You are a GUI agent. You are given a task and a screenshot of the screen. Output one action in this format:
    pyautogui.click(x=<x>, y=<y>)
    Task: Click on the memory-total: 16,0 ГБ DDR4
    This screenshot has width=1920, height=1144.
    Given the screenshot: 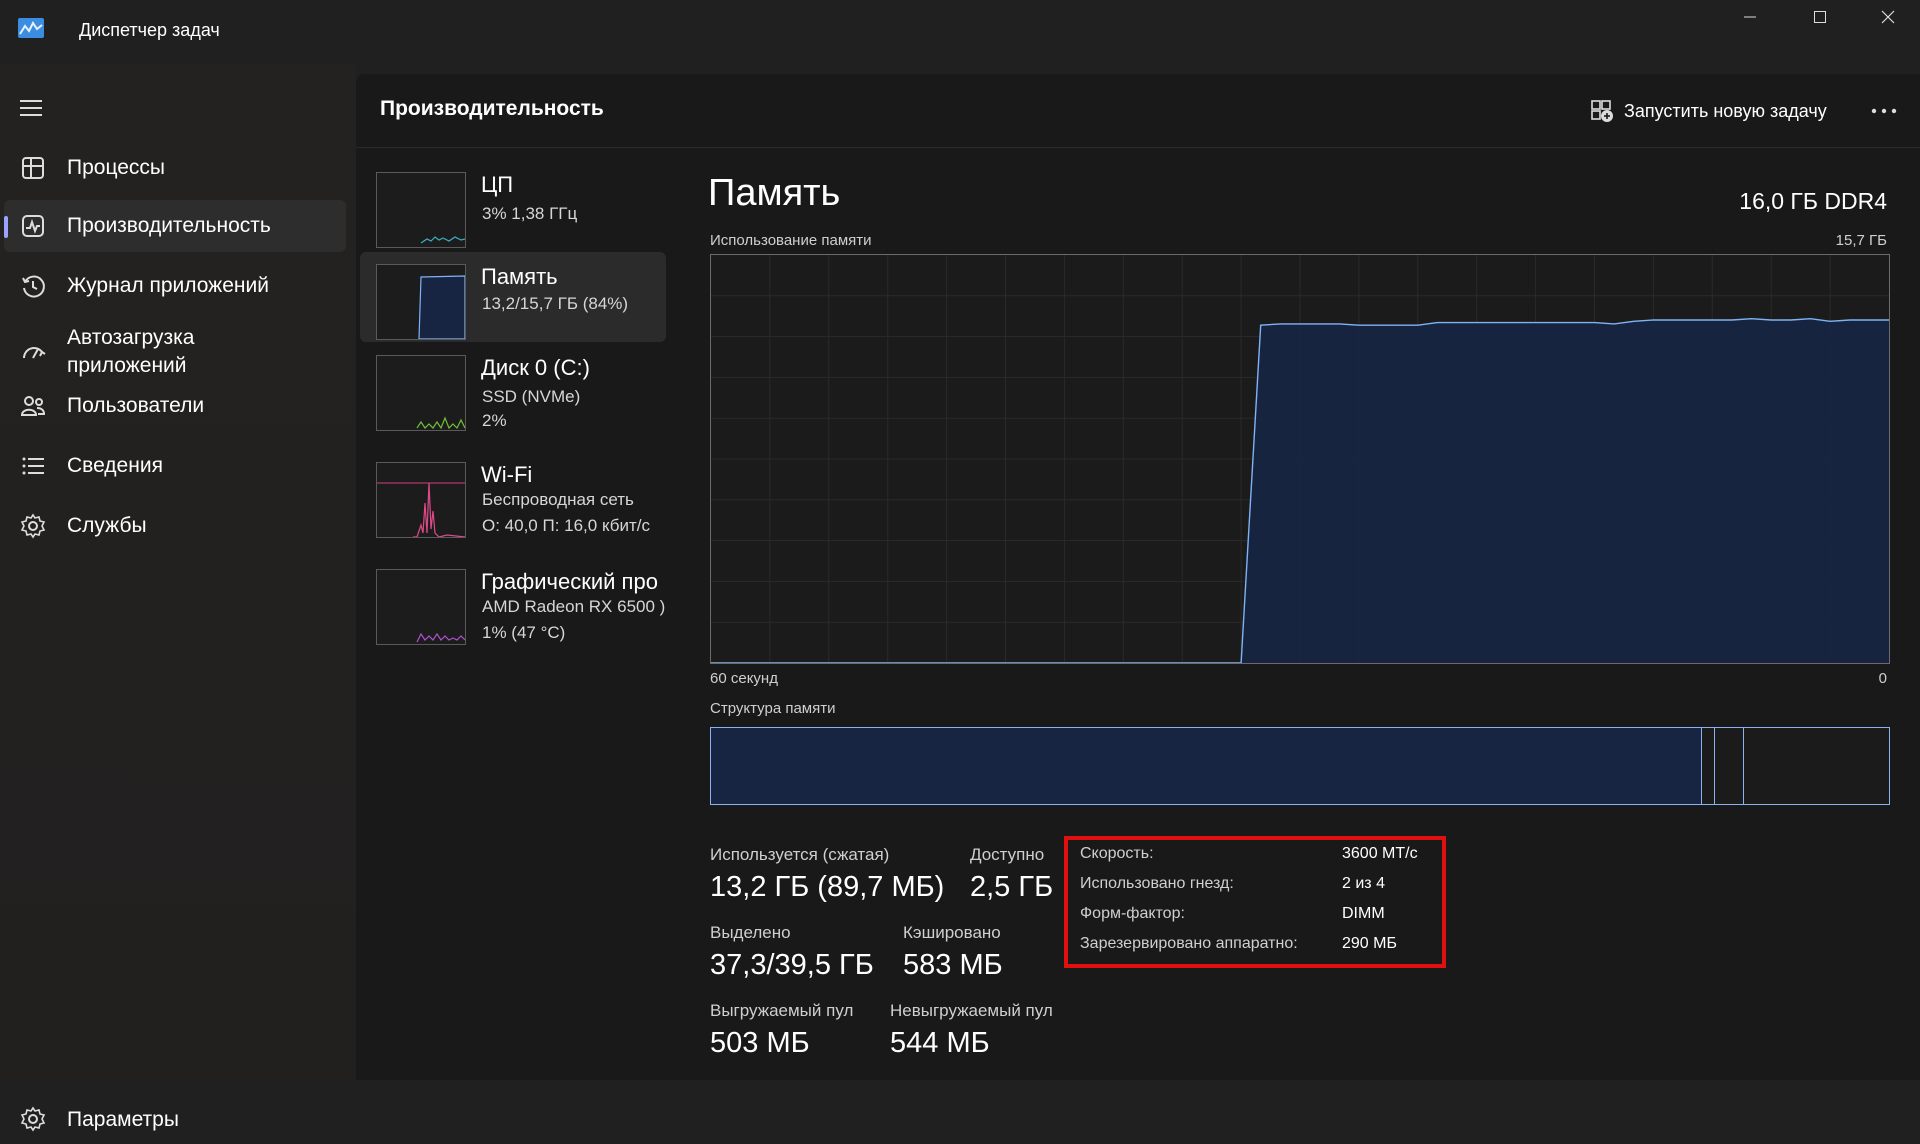 What is the action you would take?
    pyautogui.click(x=1813, y=201)
    